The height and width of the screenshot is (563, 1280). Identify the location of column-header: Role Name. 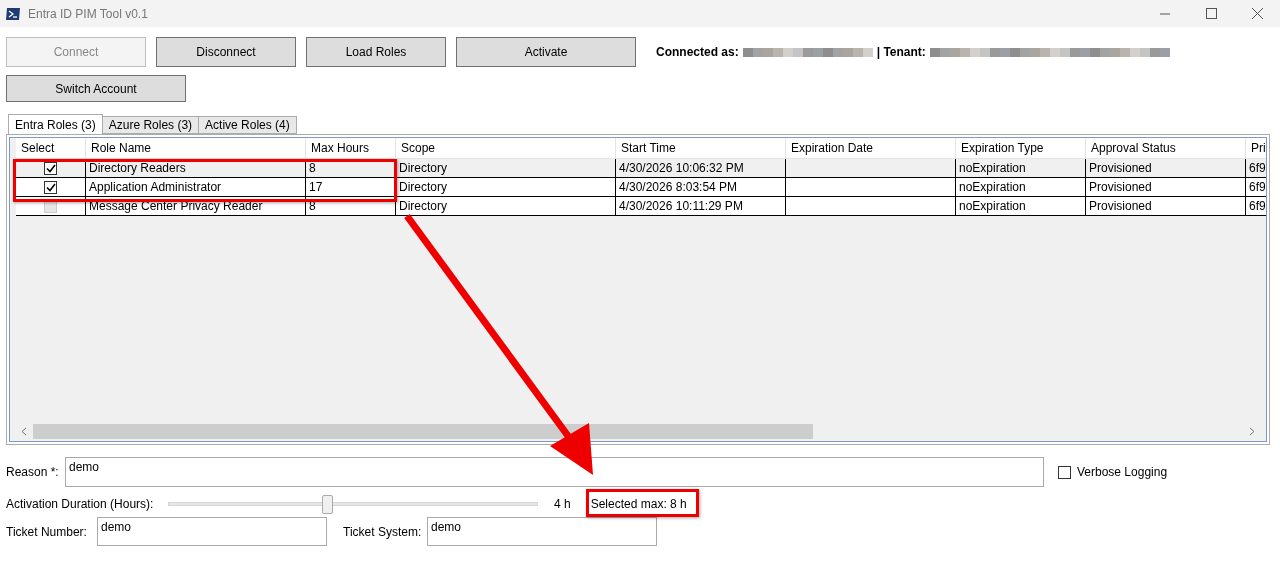
(196, 148).